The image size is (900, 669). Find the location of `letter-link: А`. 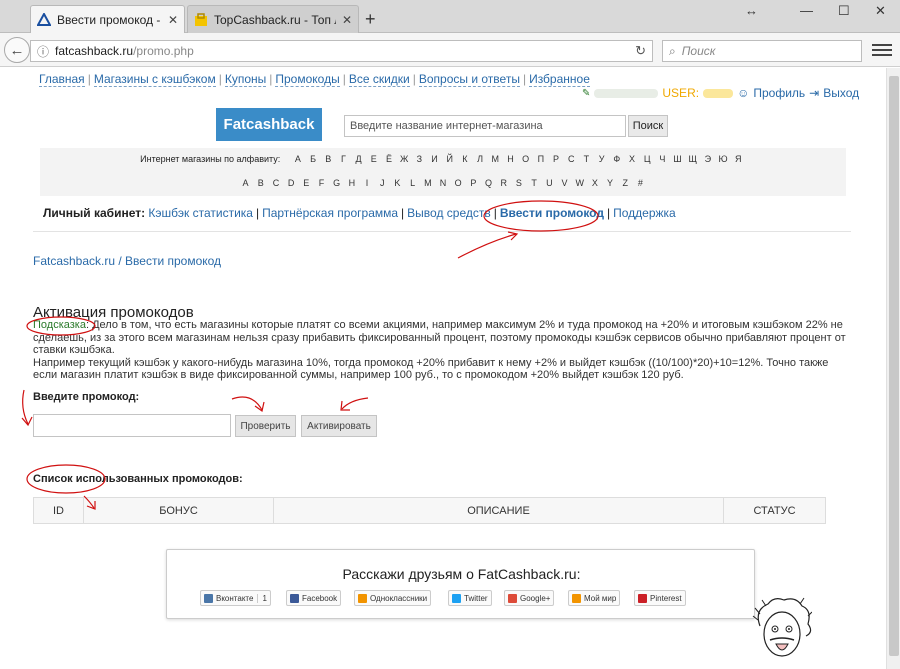

letter-link: А is located at coordinates (297, 159).